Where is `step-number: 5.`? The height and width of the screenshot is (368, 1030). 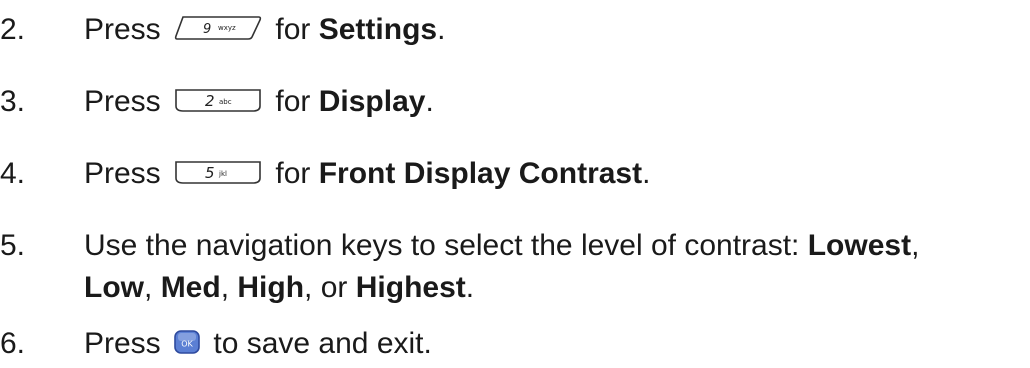 step-number: 5. is located at coordinates (13, 245).